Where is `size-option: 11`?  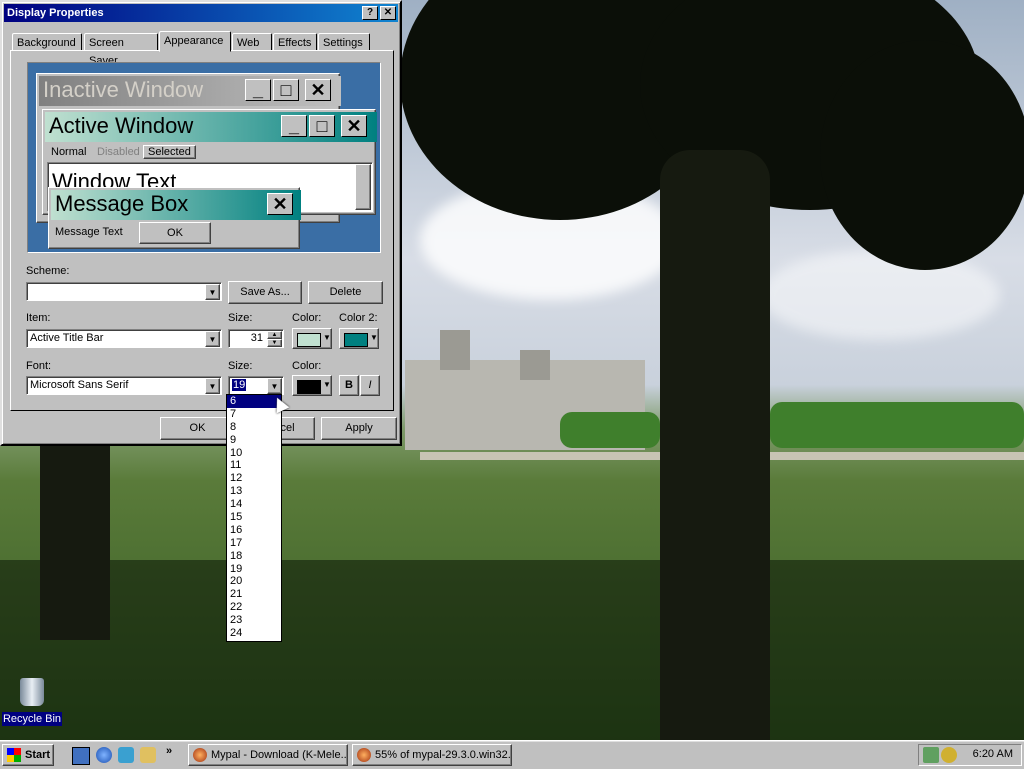
size-option: 11 is located at coordinates (254, 465).